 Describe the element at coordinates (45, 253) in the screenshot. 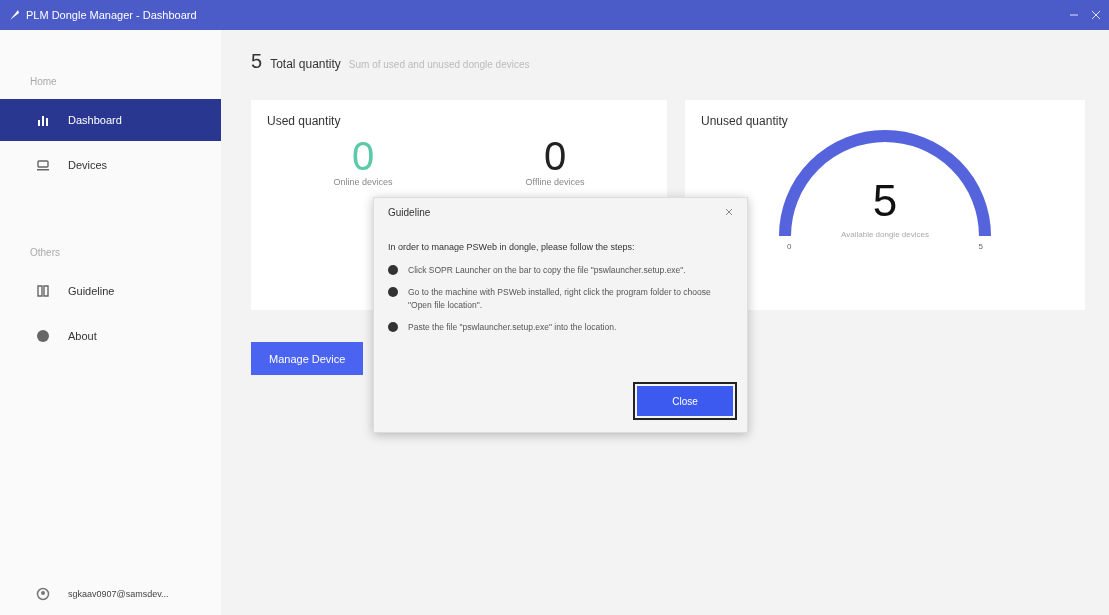

I see `section-label: Others` at that location.